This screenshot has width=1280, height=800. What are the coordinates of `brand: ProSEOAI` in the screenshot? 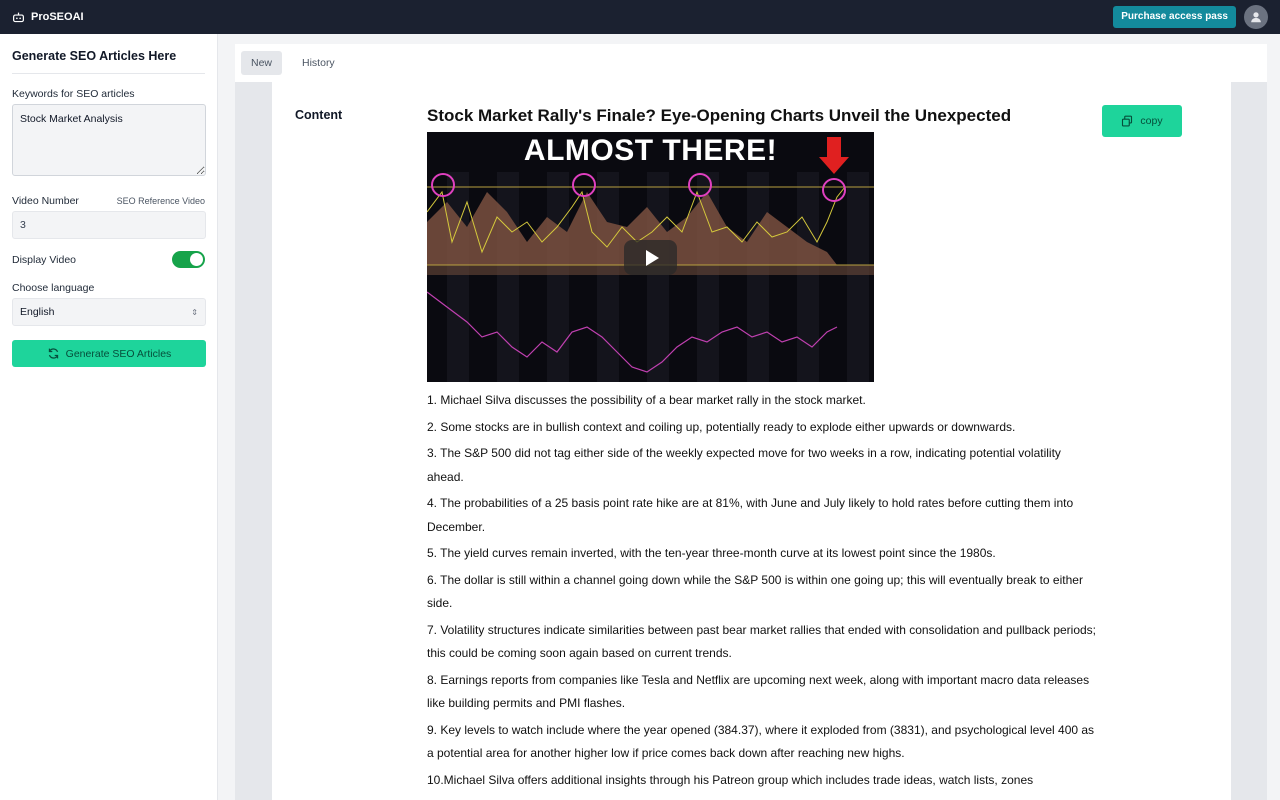 It's located at (48, 17).